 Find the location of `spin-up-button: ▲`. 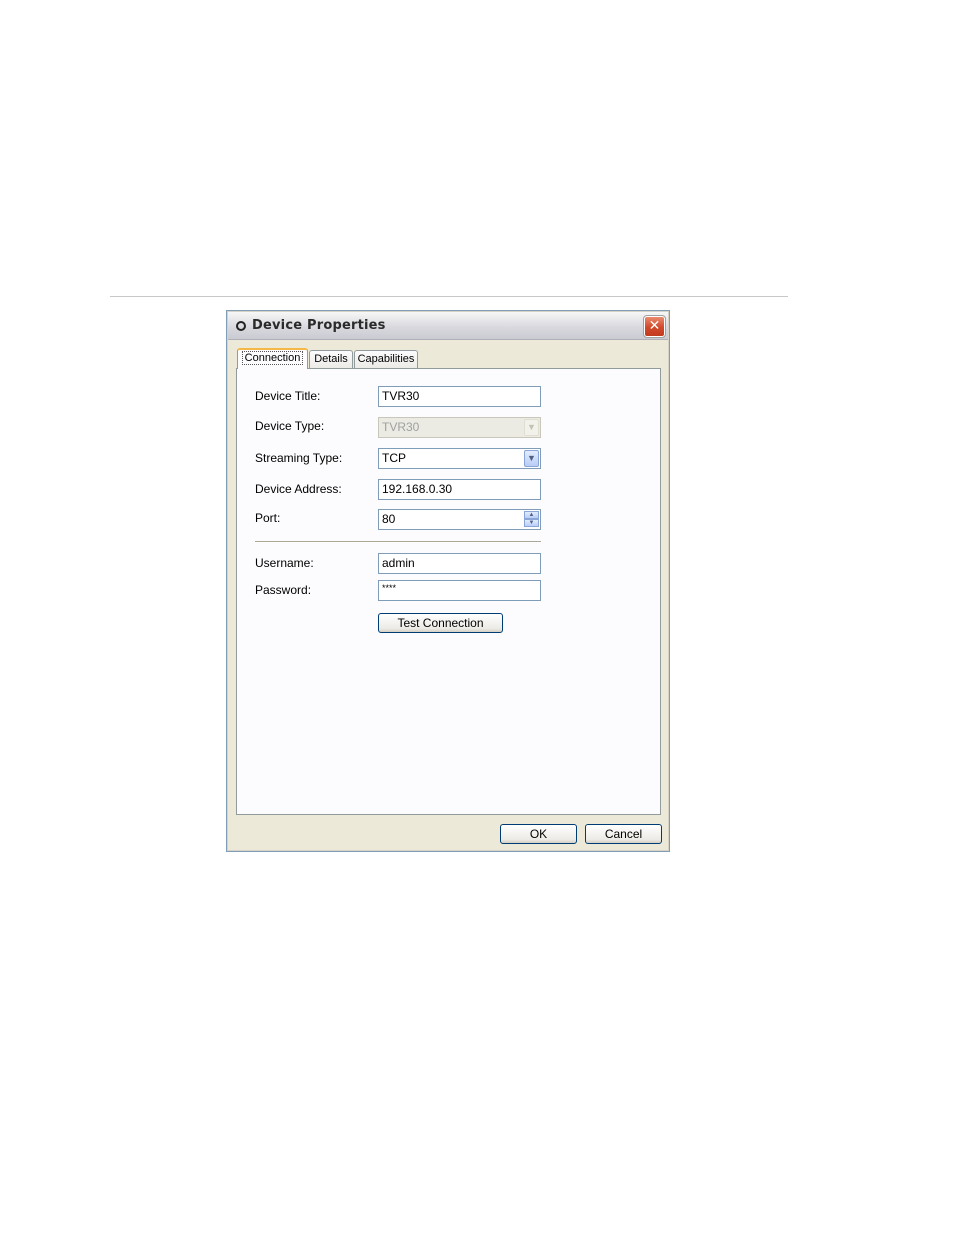

spin-up-button: ▲ is located at coordinates (531, 515).